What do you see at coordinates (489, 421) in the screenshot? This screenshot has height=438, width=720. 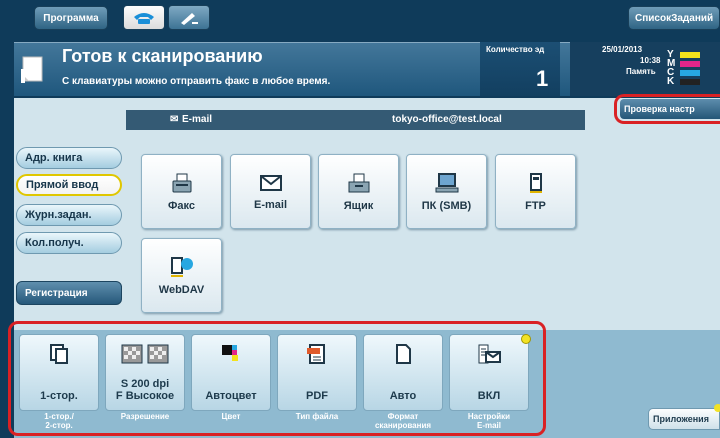 I see `email-settings-caption: Настройки E-mail` at bounding box center [489, 421].